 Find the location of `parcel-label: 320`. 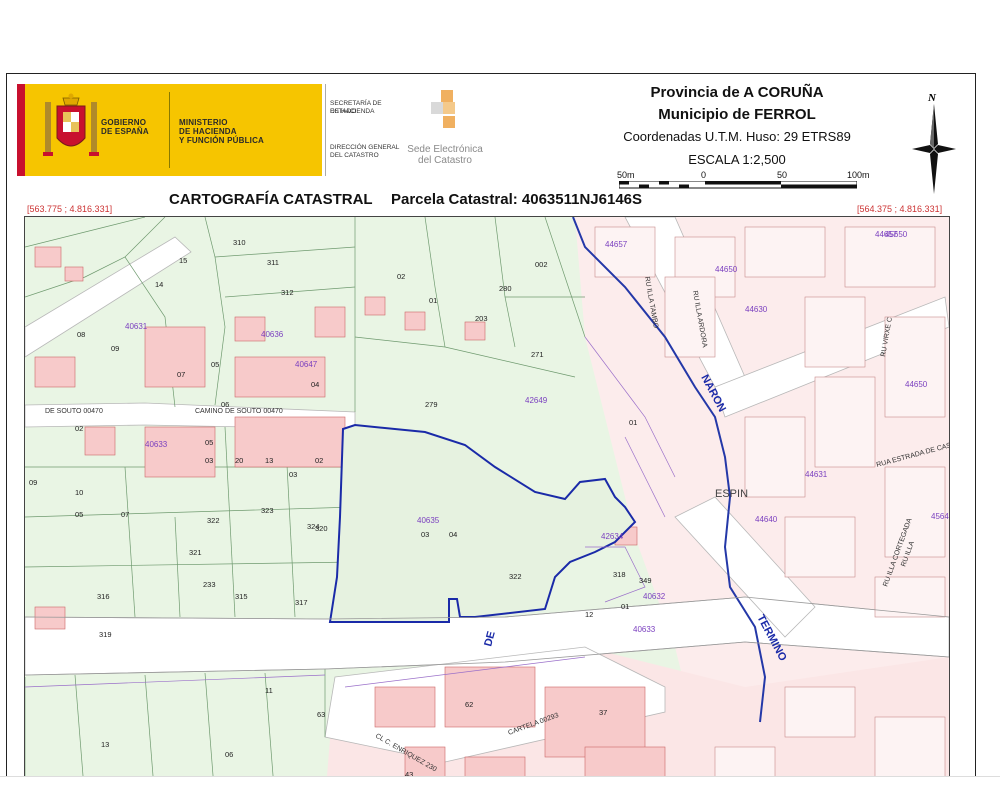

parcel-label: 320 is located at coordinates (321, 528).